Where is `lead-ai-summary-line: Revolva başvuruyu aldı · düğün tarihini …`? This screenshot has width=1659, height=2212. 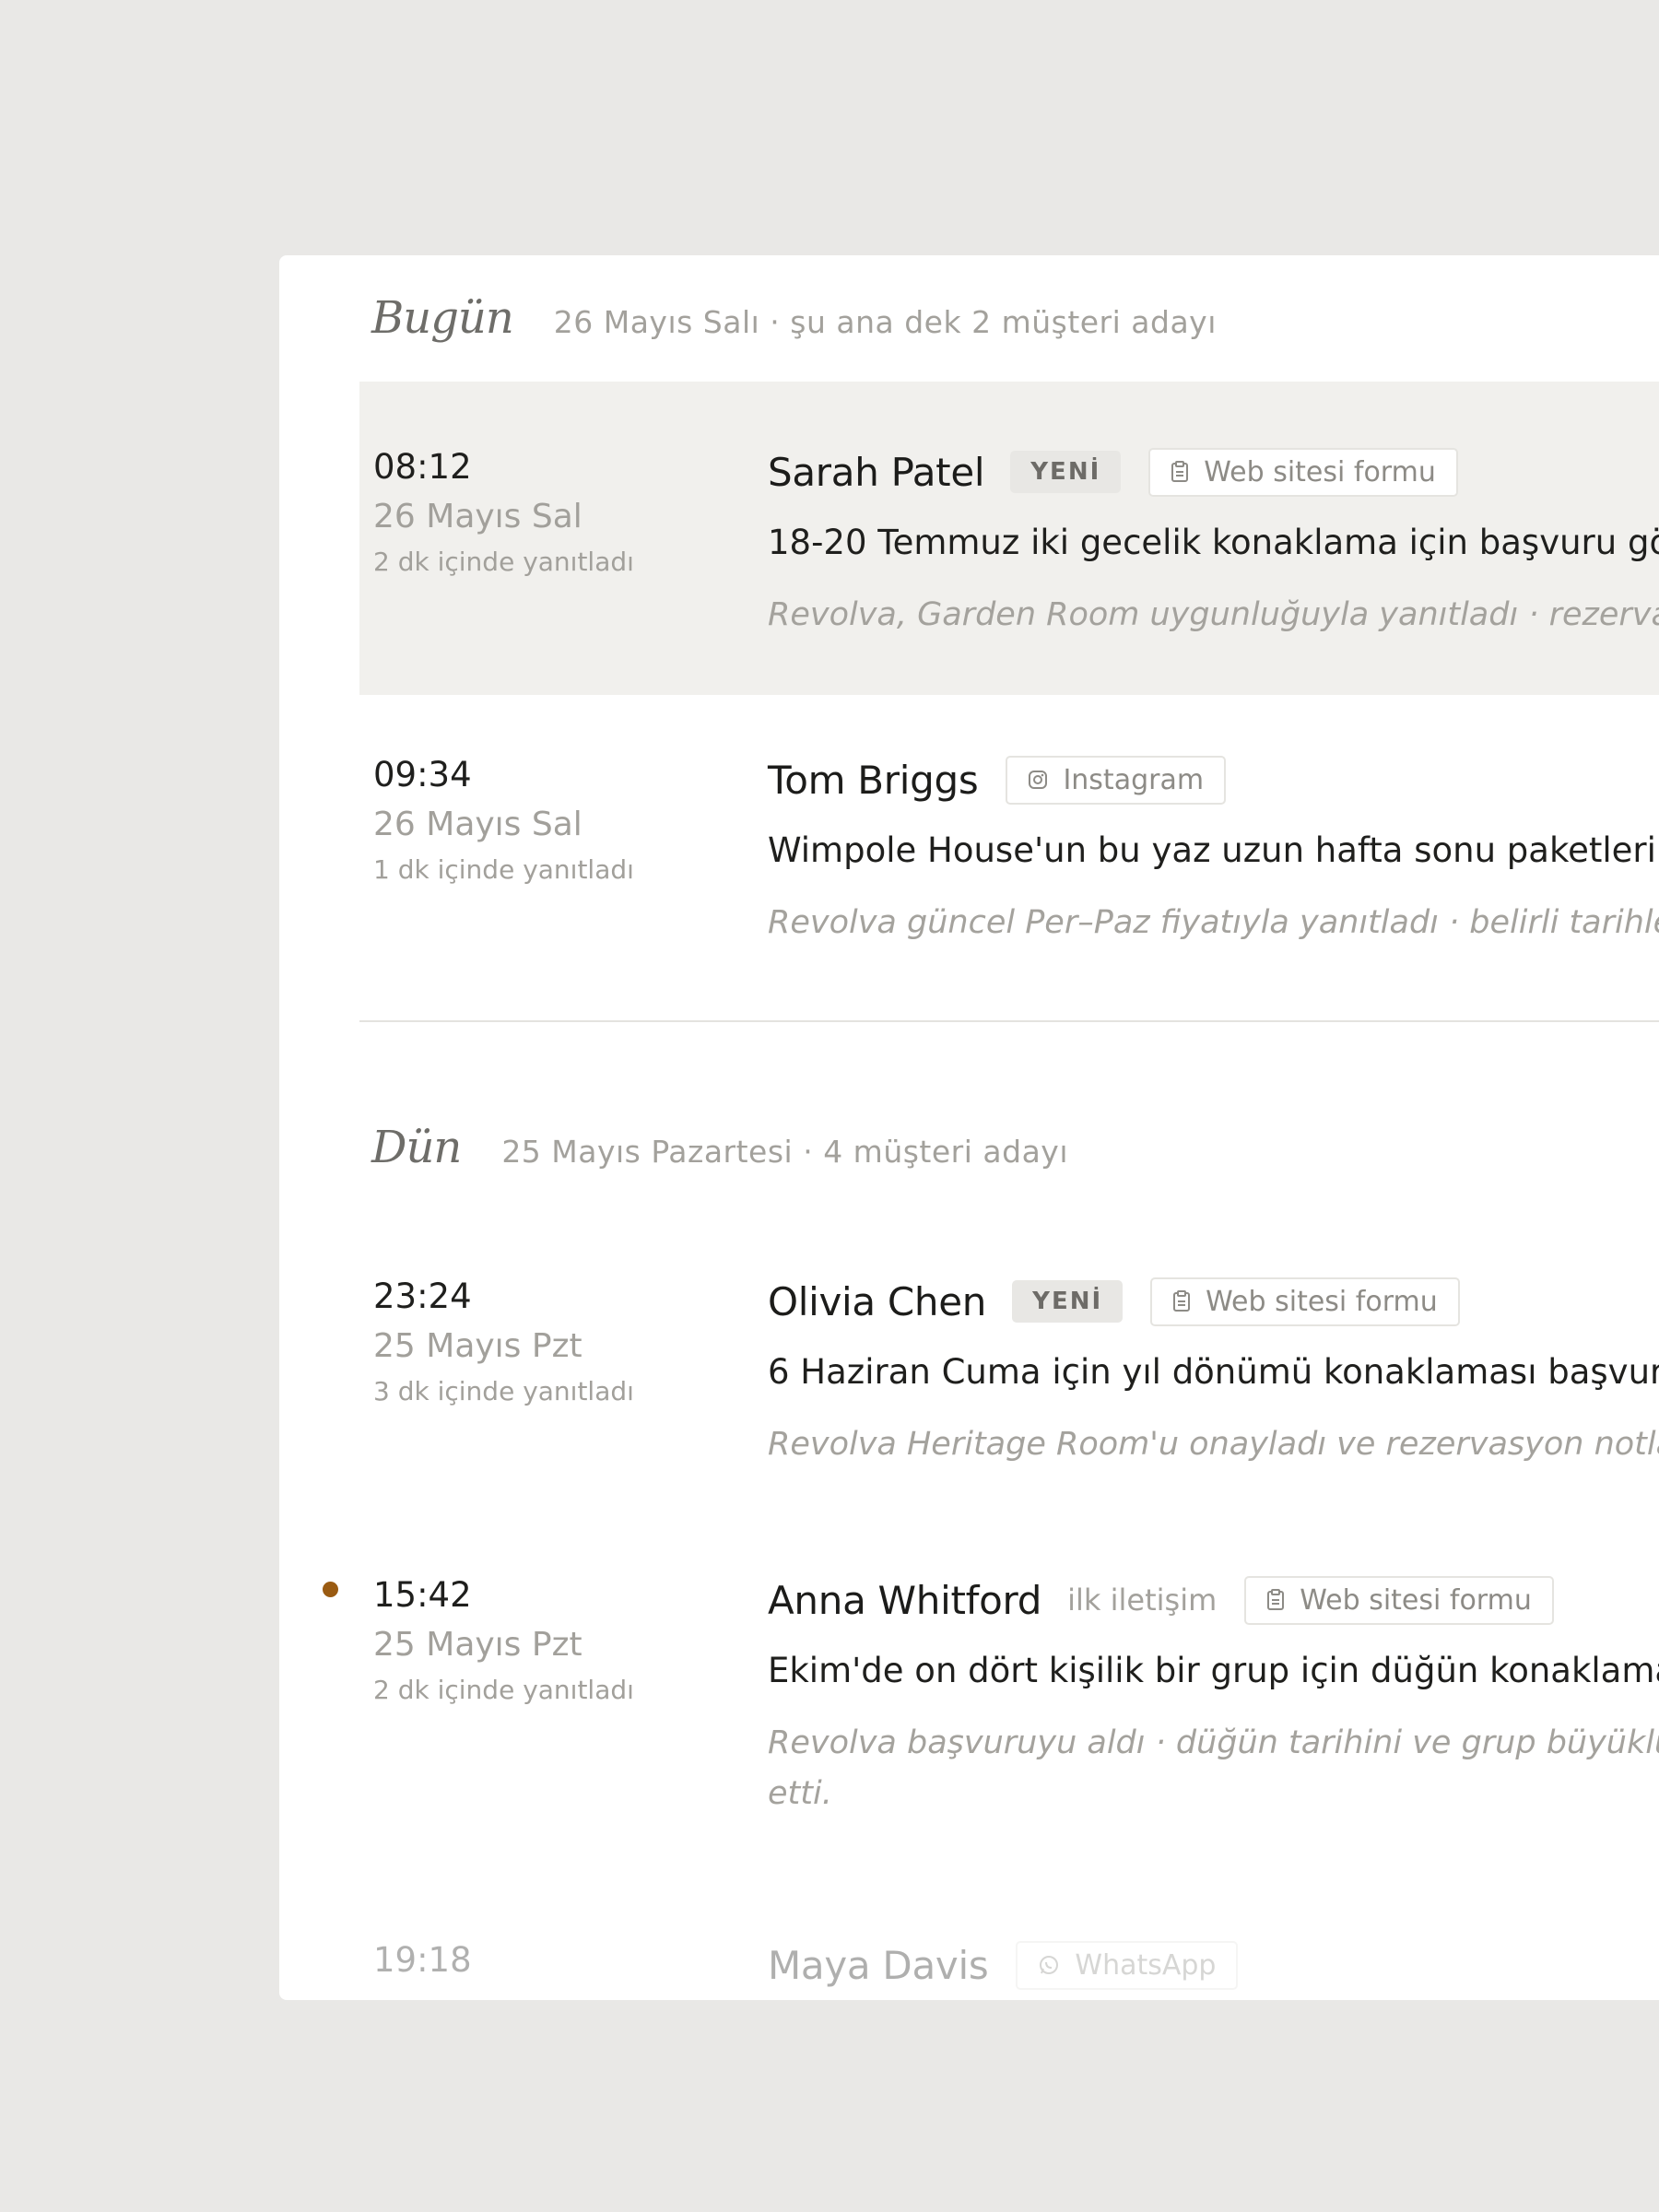
lead-ai-summary-line: Revolva başvuruyu aldı · düğün tarihini … is located at coordinates (1213, 1742).